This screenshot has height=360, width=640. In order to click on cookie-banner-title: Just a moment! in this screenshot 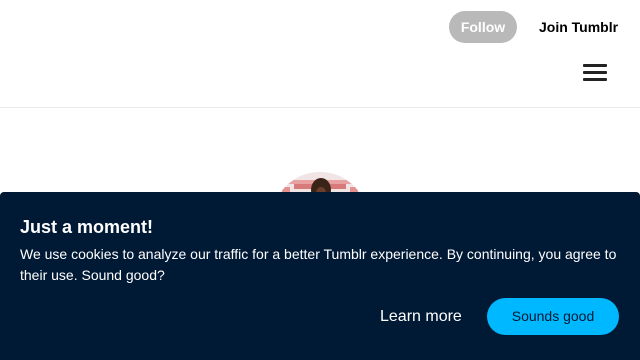, I will do `click(87, 227)`.